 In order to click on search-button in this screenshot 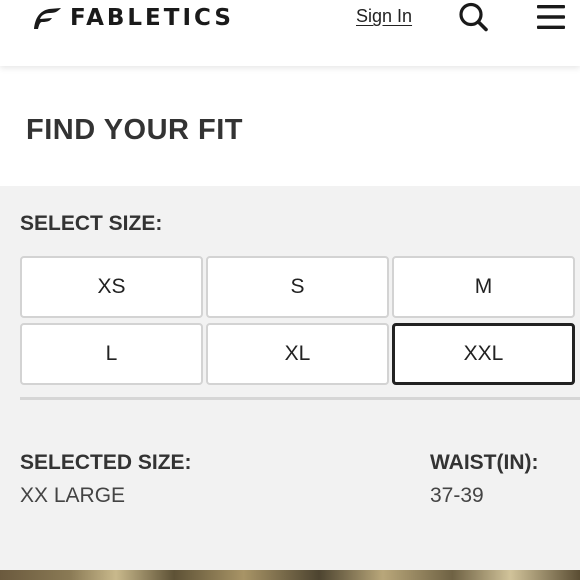, I will do `click(474, 17)`.